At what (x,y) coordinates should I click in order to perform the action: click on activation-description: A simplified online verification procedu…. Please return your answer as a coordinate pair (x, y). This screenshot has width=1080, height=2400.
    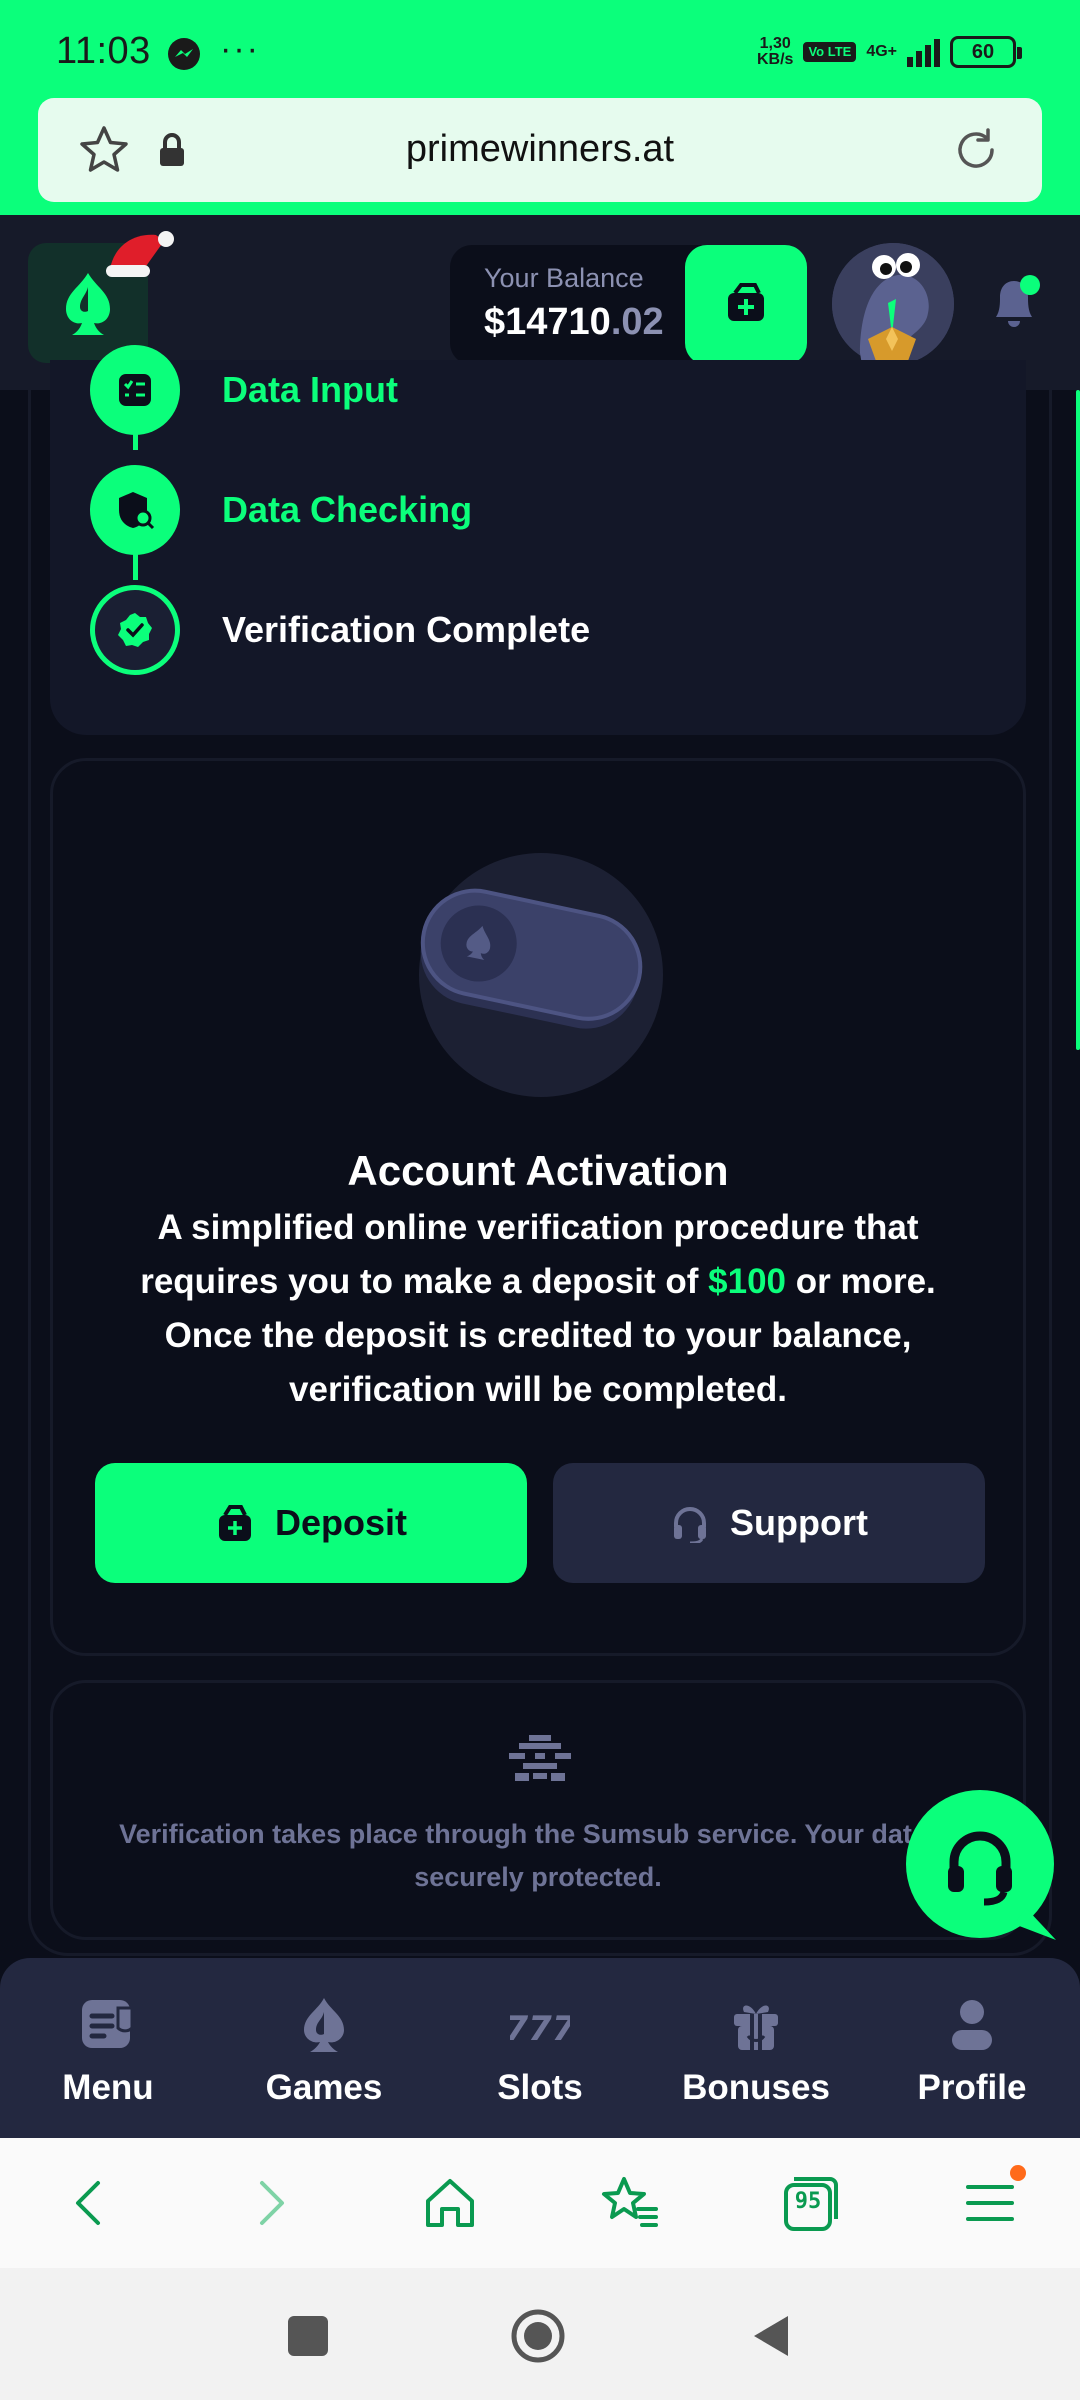
    Looking at the image, I should click on (538, 1308).